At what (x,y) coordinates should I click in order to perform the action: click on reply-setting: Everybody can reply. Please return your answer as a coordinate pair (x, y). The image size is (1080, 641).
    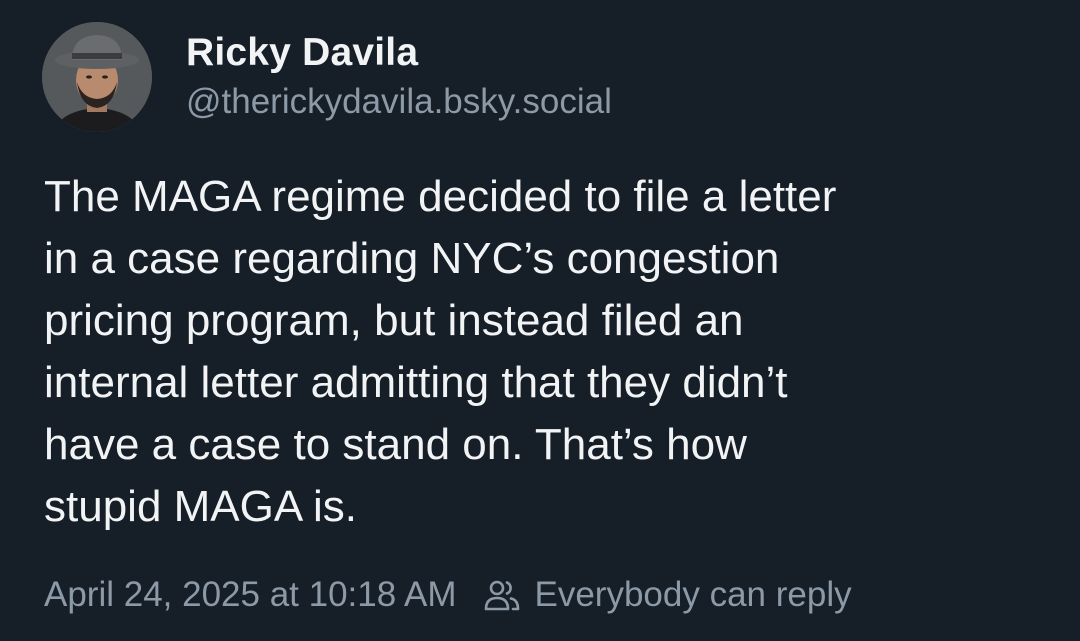
    Looking at the image, I should click on (667, 595).